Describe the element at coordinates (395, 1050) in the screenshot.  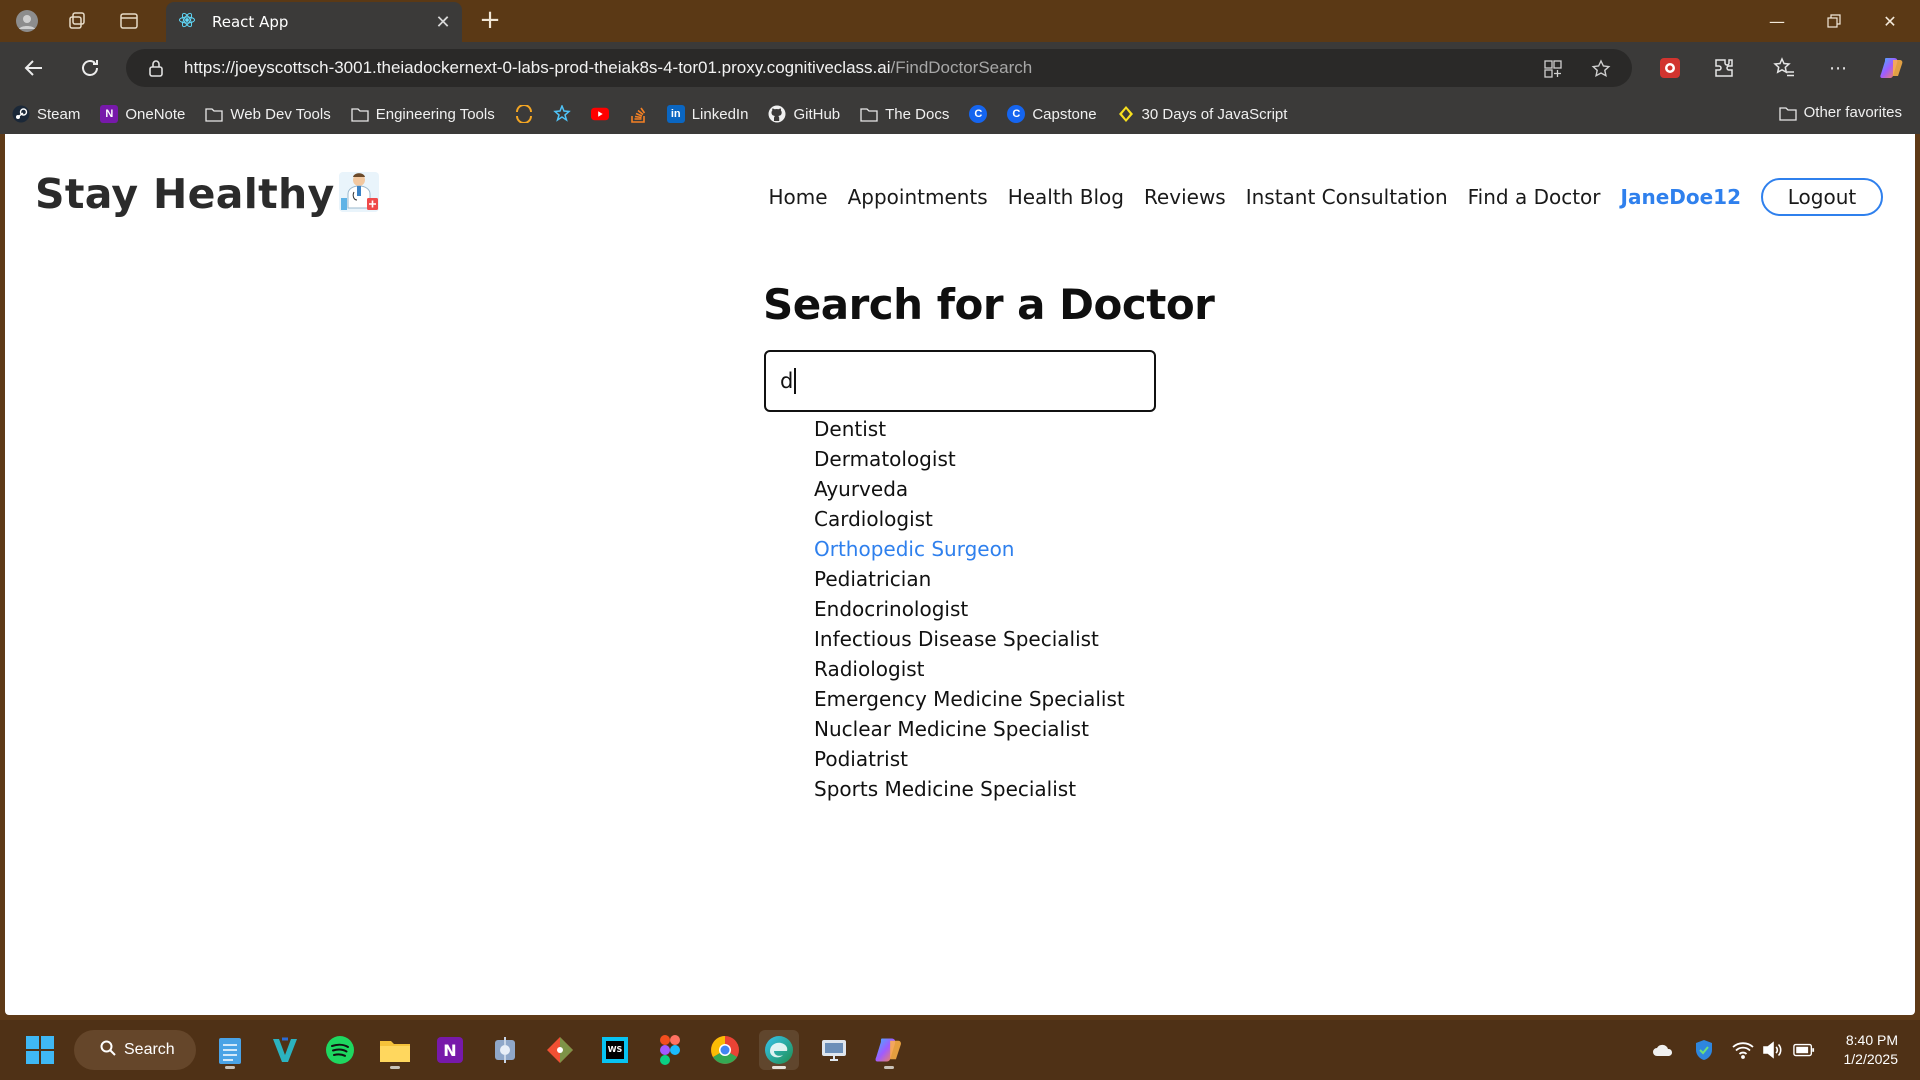
I see `file-explorer-icon` at that location.